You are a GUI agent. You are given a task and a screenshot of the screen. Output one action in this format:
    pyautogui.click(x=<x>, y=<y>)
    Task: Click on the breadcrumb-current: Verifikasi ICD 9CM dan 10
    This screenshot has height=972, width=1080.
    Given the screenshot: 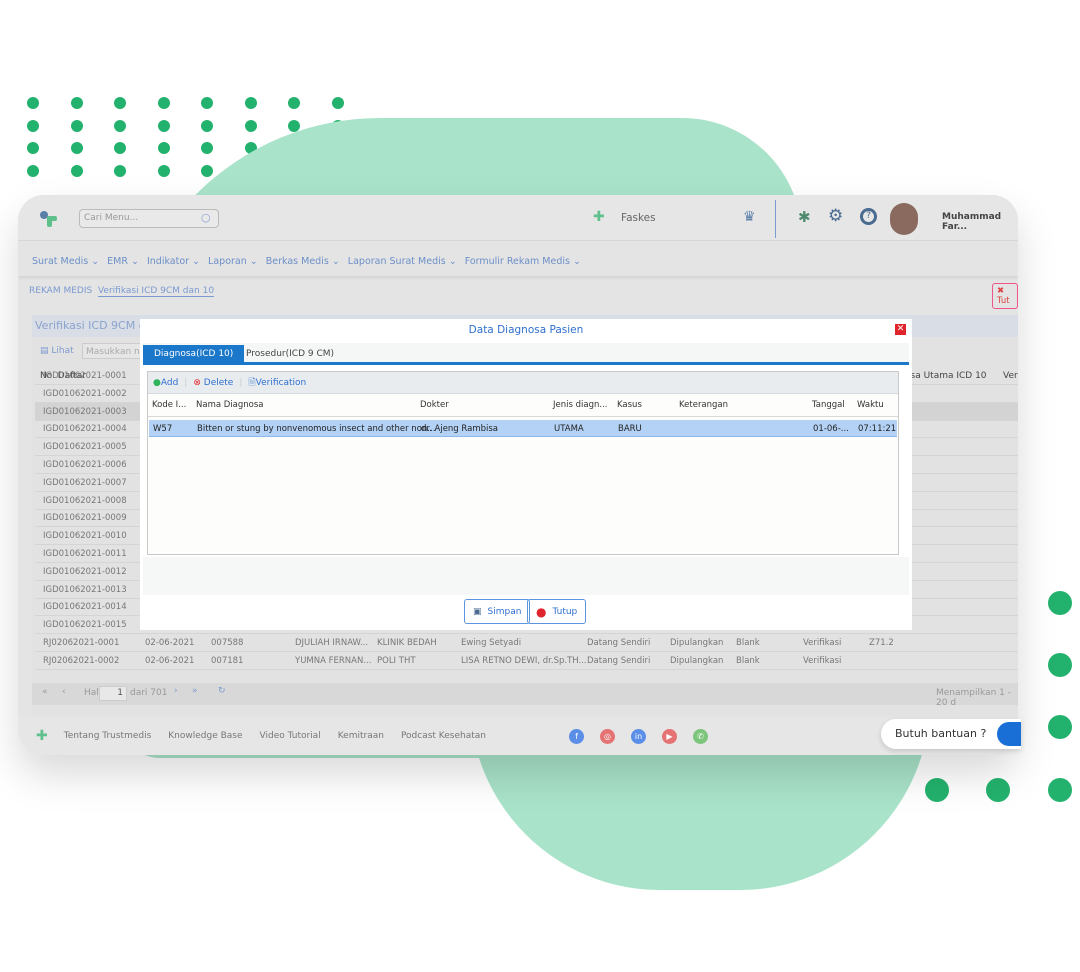 What is the action you would take?
    pyautogui.click(x=156, y=291)
    